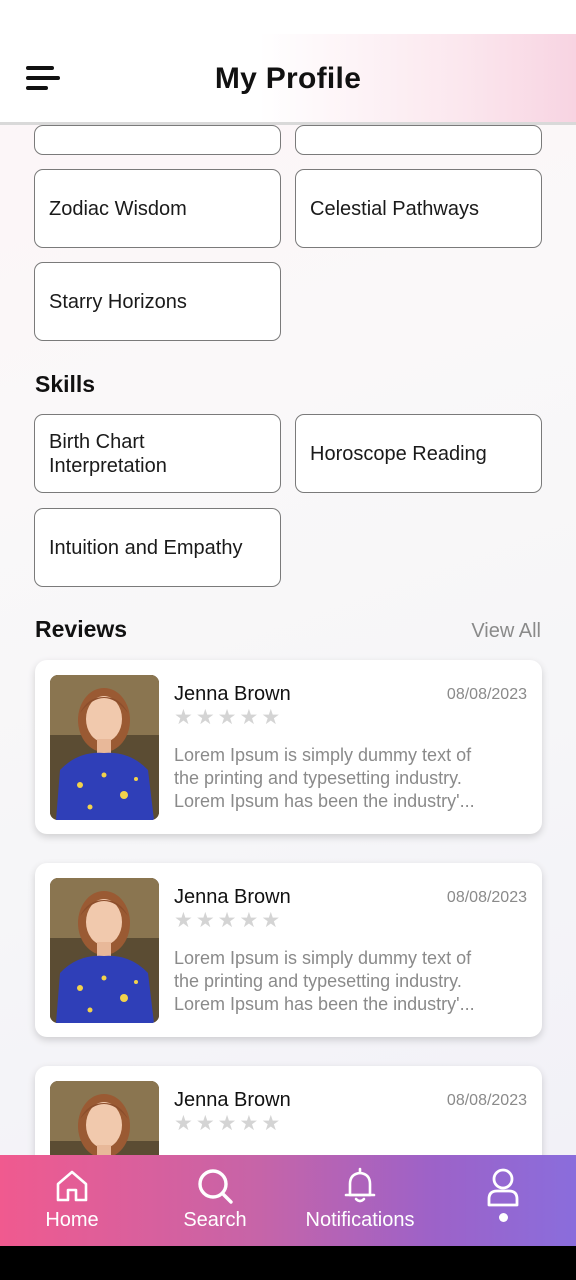 Image resolution: width=576 pixels, height=1280 pixels. I want to click on bell-icon, so click(360, 1185).